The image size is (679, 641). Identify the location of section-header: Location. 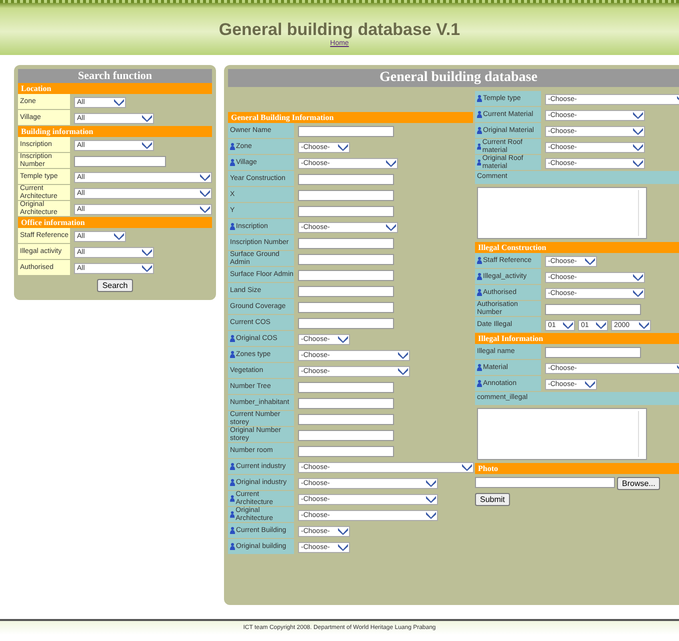
(115, 88).